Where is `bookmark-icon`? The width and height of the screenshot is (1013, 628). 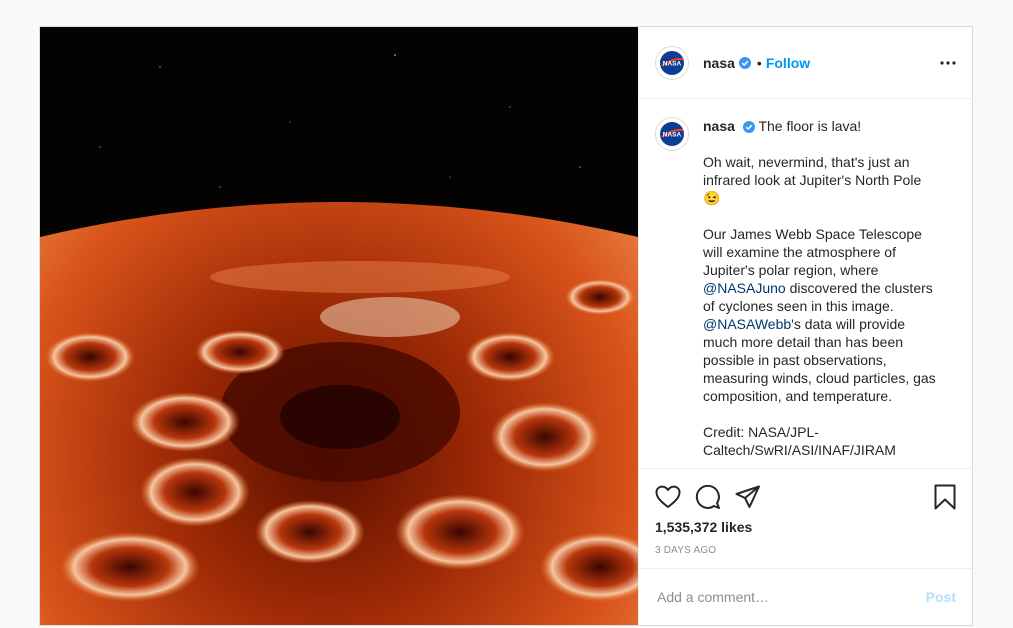 bookmark-icon is located at coordinates (945, 497).